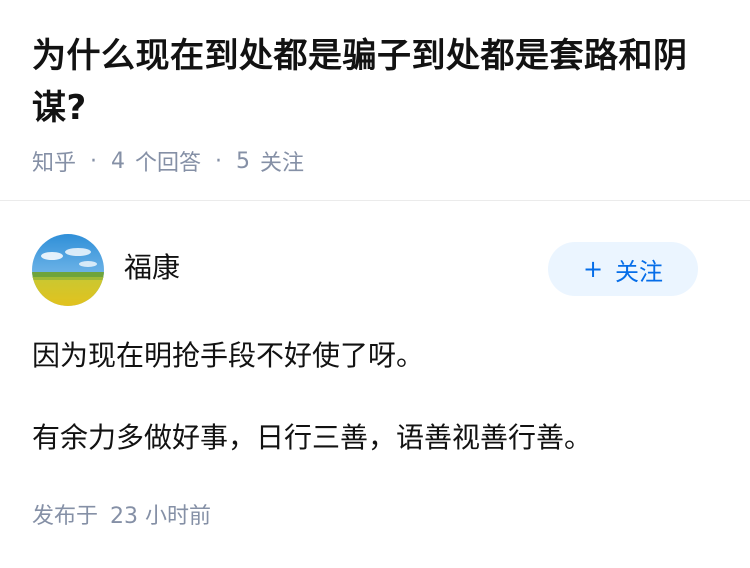  What do you see at coordinates (312, 437) in the screenshot?
I see `answer-paragraph: 有余力多做好事，日行三善，语善视善行善。` at bounding box center [312, 437].